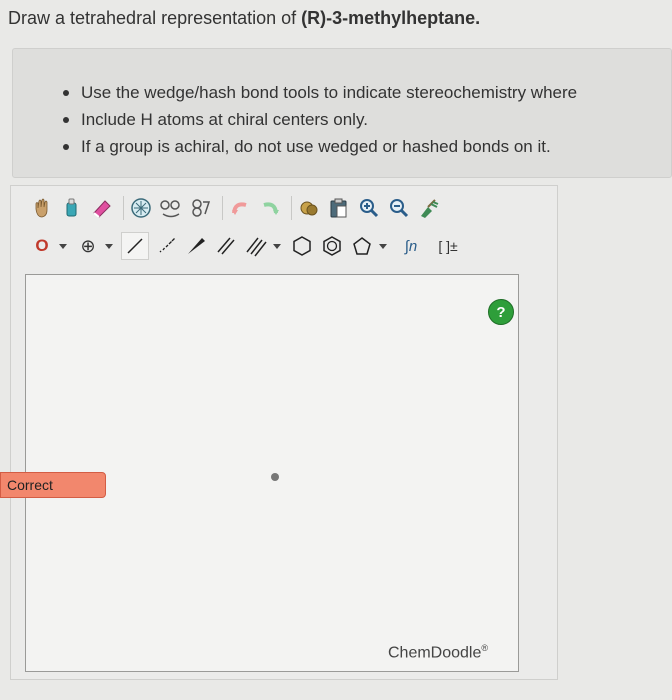  Describe the element at coordinates (332, 246) in the screenshot. I see `benzene-icon` at that location.